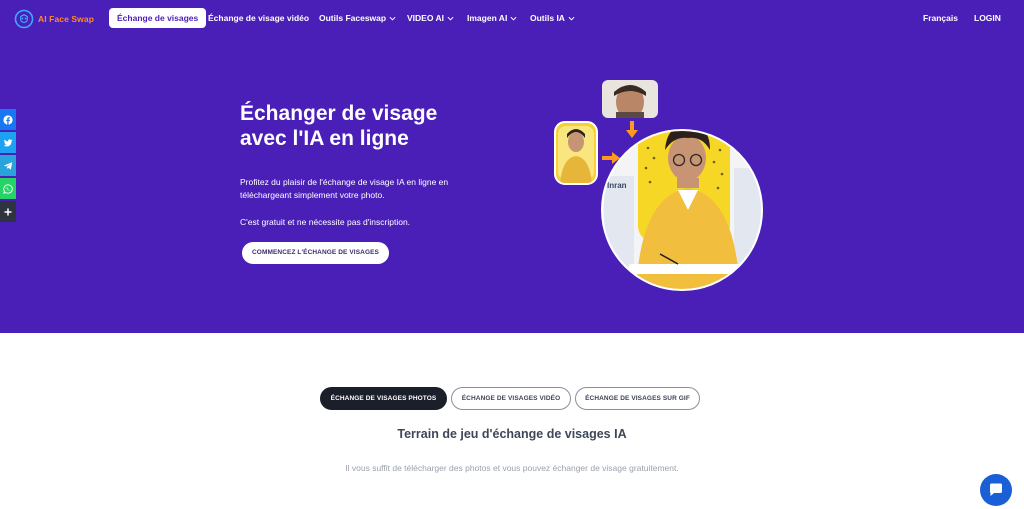  I want to click on tab-video-face-swap: ÉCHANGE DE VISAGES VIDÉO, so click(511, 398).